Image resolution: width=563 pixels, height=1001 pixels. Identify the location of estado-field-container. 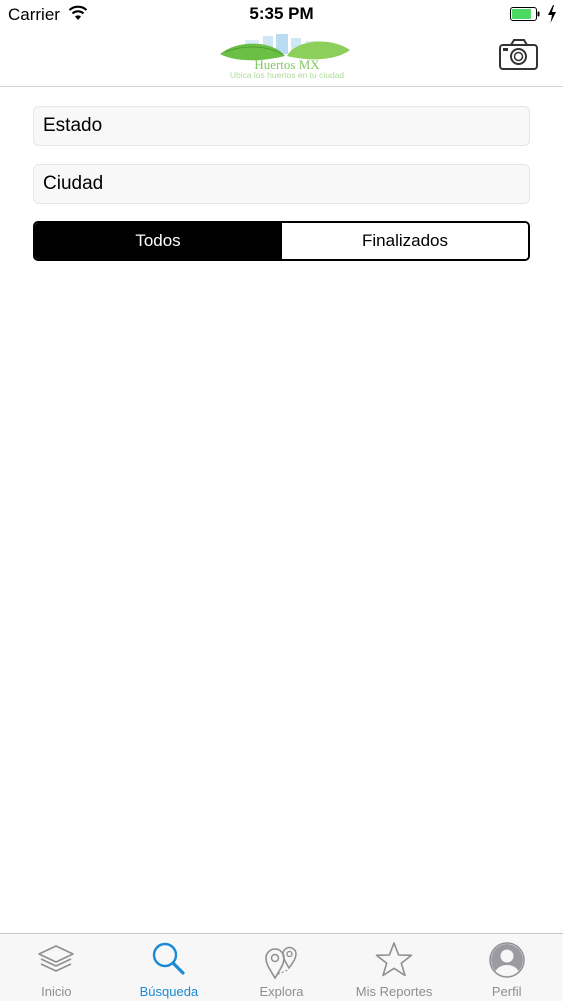
(281, 126).